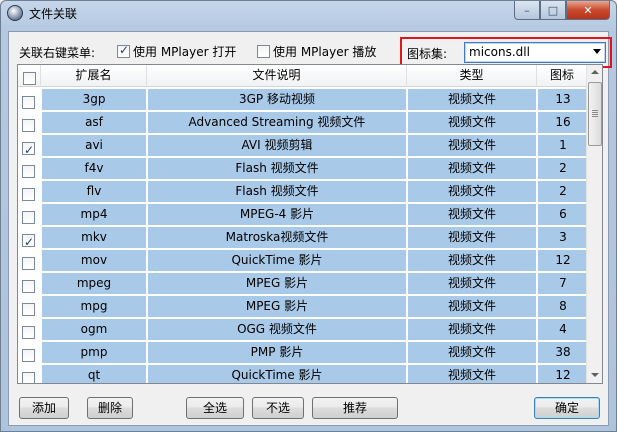 This screenshot has width=617, height=432. I want to click on row-description: QuickTime 影片, so click(277, 260).